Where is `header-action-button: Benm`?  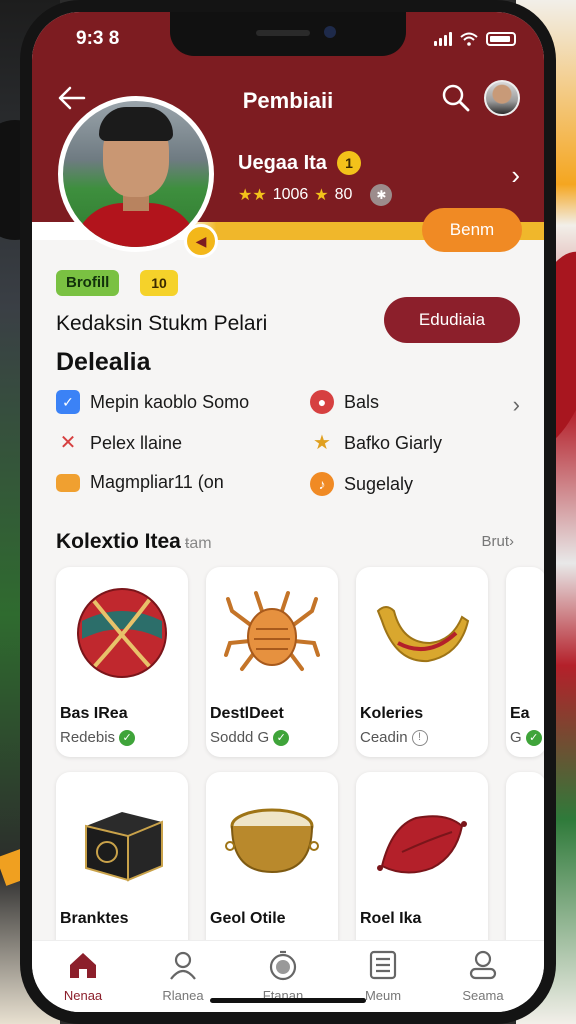
header-action-button: Benm is located at coordinates (472, 230).